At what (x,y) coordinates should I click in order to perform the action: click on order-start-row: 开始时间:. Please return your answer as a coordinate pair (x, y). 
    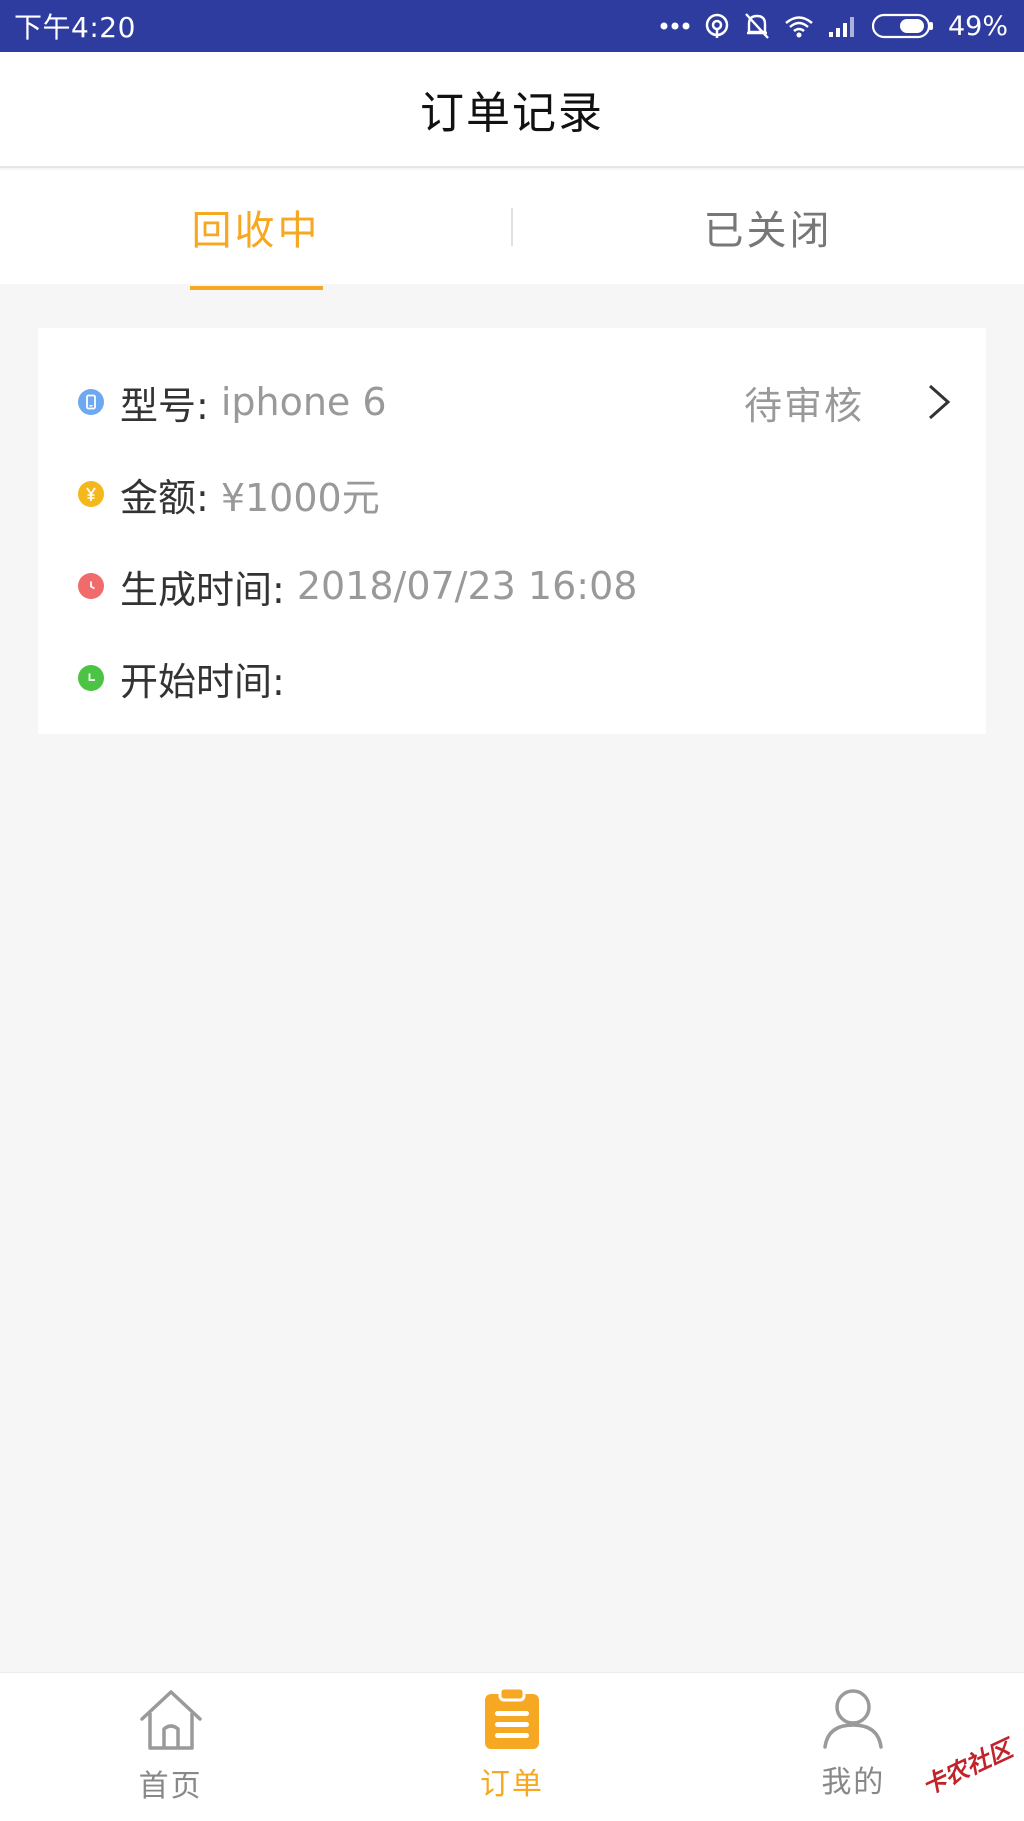
    Looking at the image, I should click on (512, 678).